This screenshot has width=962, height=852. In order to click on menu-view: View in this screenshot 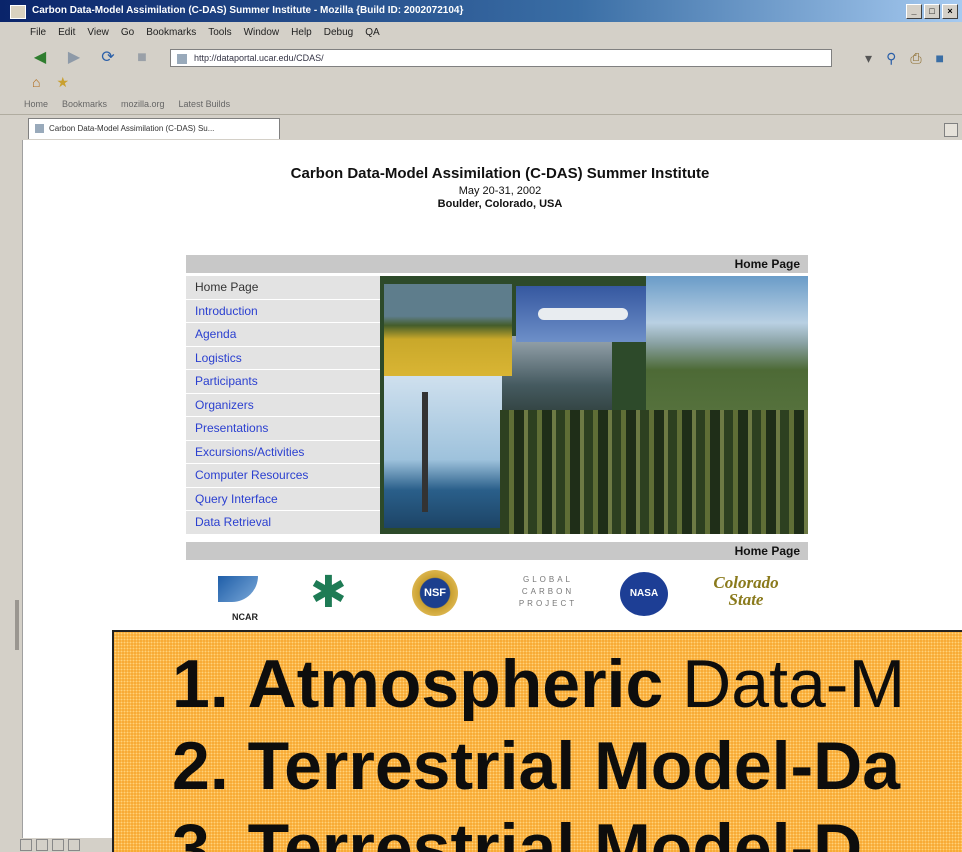, I will do `click(98, 33)`.